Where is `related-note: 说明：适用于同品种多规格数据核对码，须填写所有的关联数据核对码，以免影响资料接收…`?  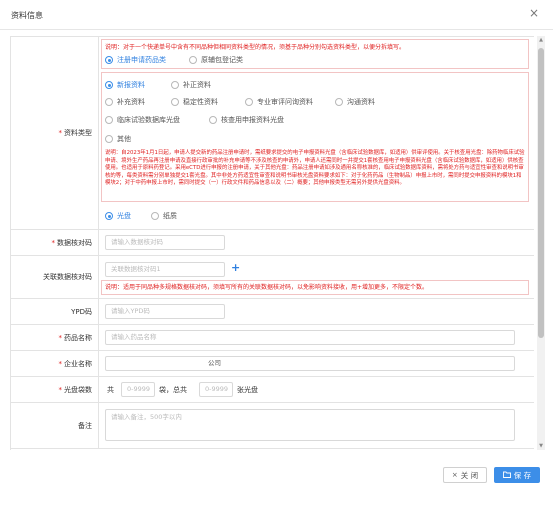 related-note: 说明：适用于同品种多规格数据核对码，须填写所有的关联数据核对码，以免影响资料接收… is located at coordinates (267, 287).